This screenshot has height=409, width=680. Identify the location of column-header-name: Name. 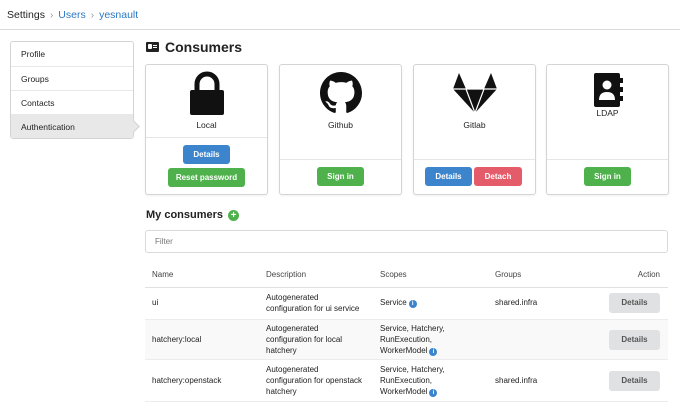
(163, 274).